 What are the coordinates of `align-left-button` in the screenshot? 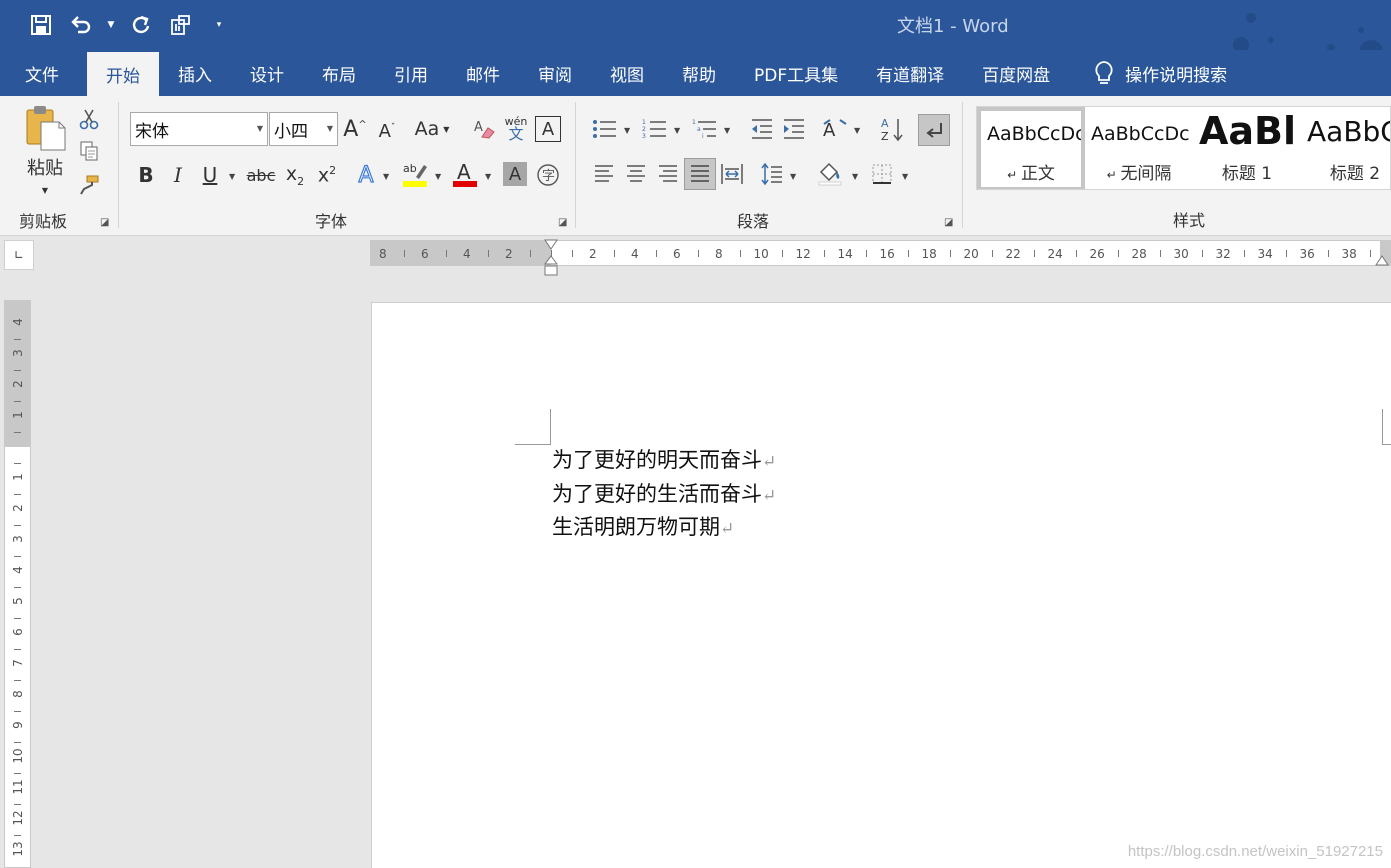 It's located at (604, 174).